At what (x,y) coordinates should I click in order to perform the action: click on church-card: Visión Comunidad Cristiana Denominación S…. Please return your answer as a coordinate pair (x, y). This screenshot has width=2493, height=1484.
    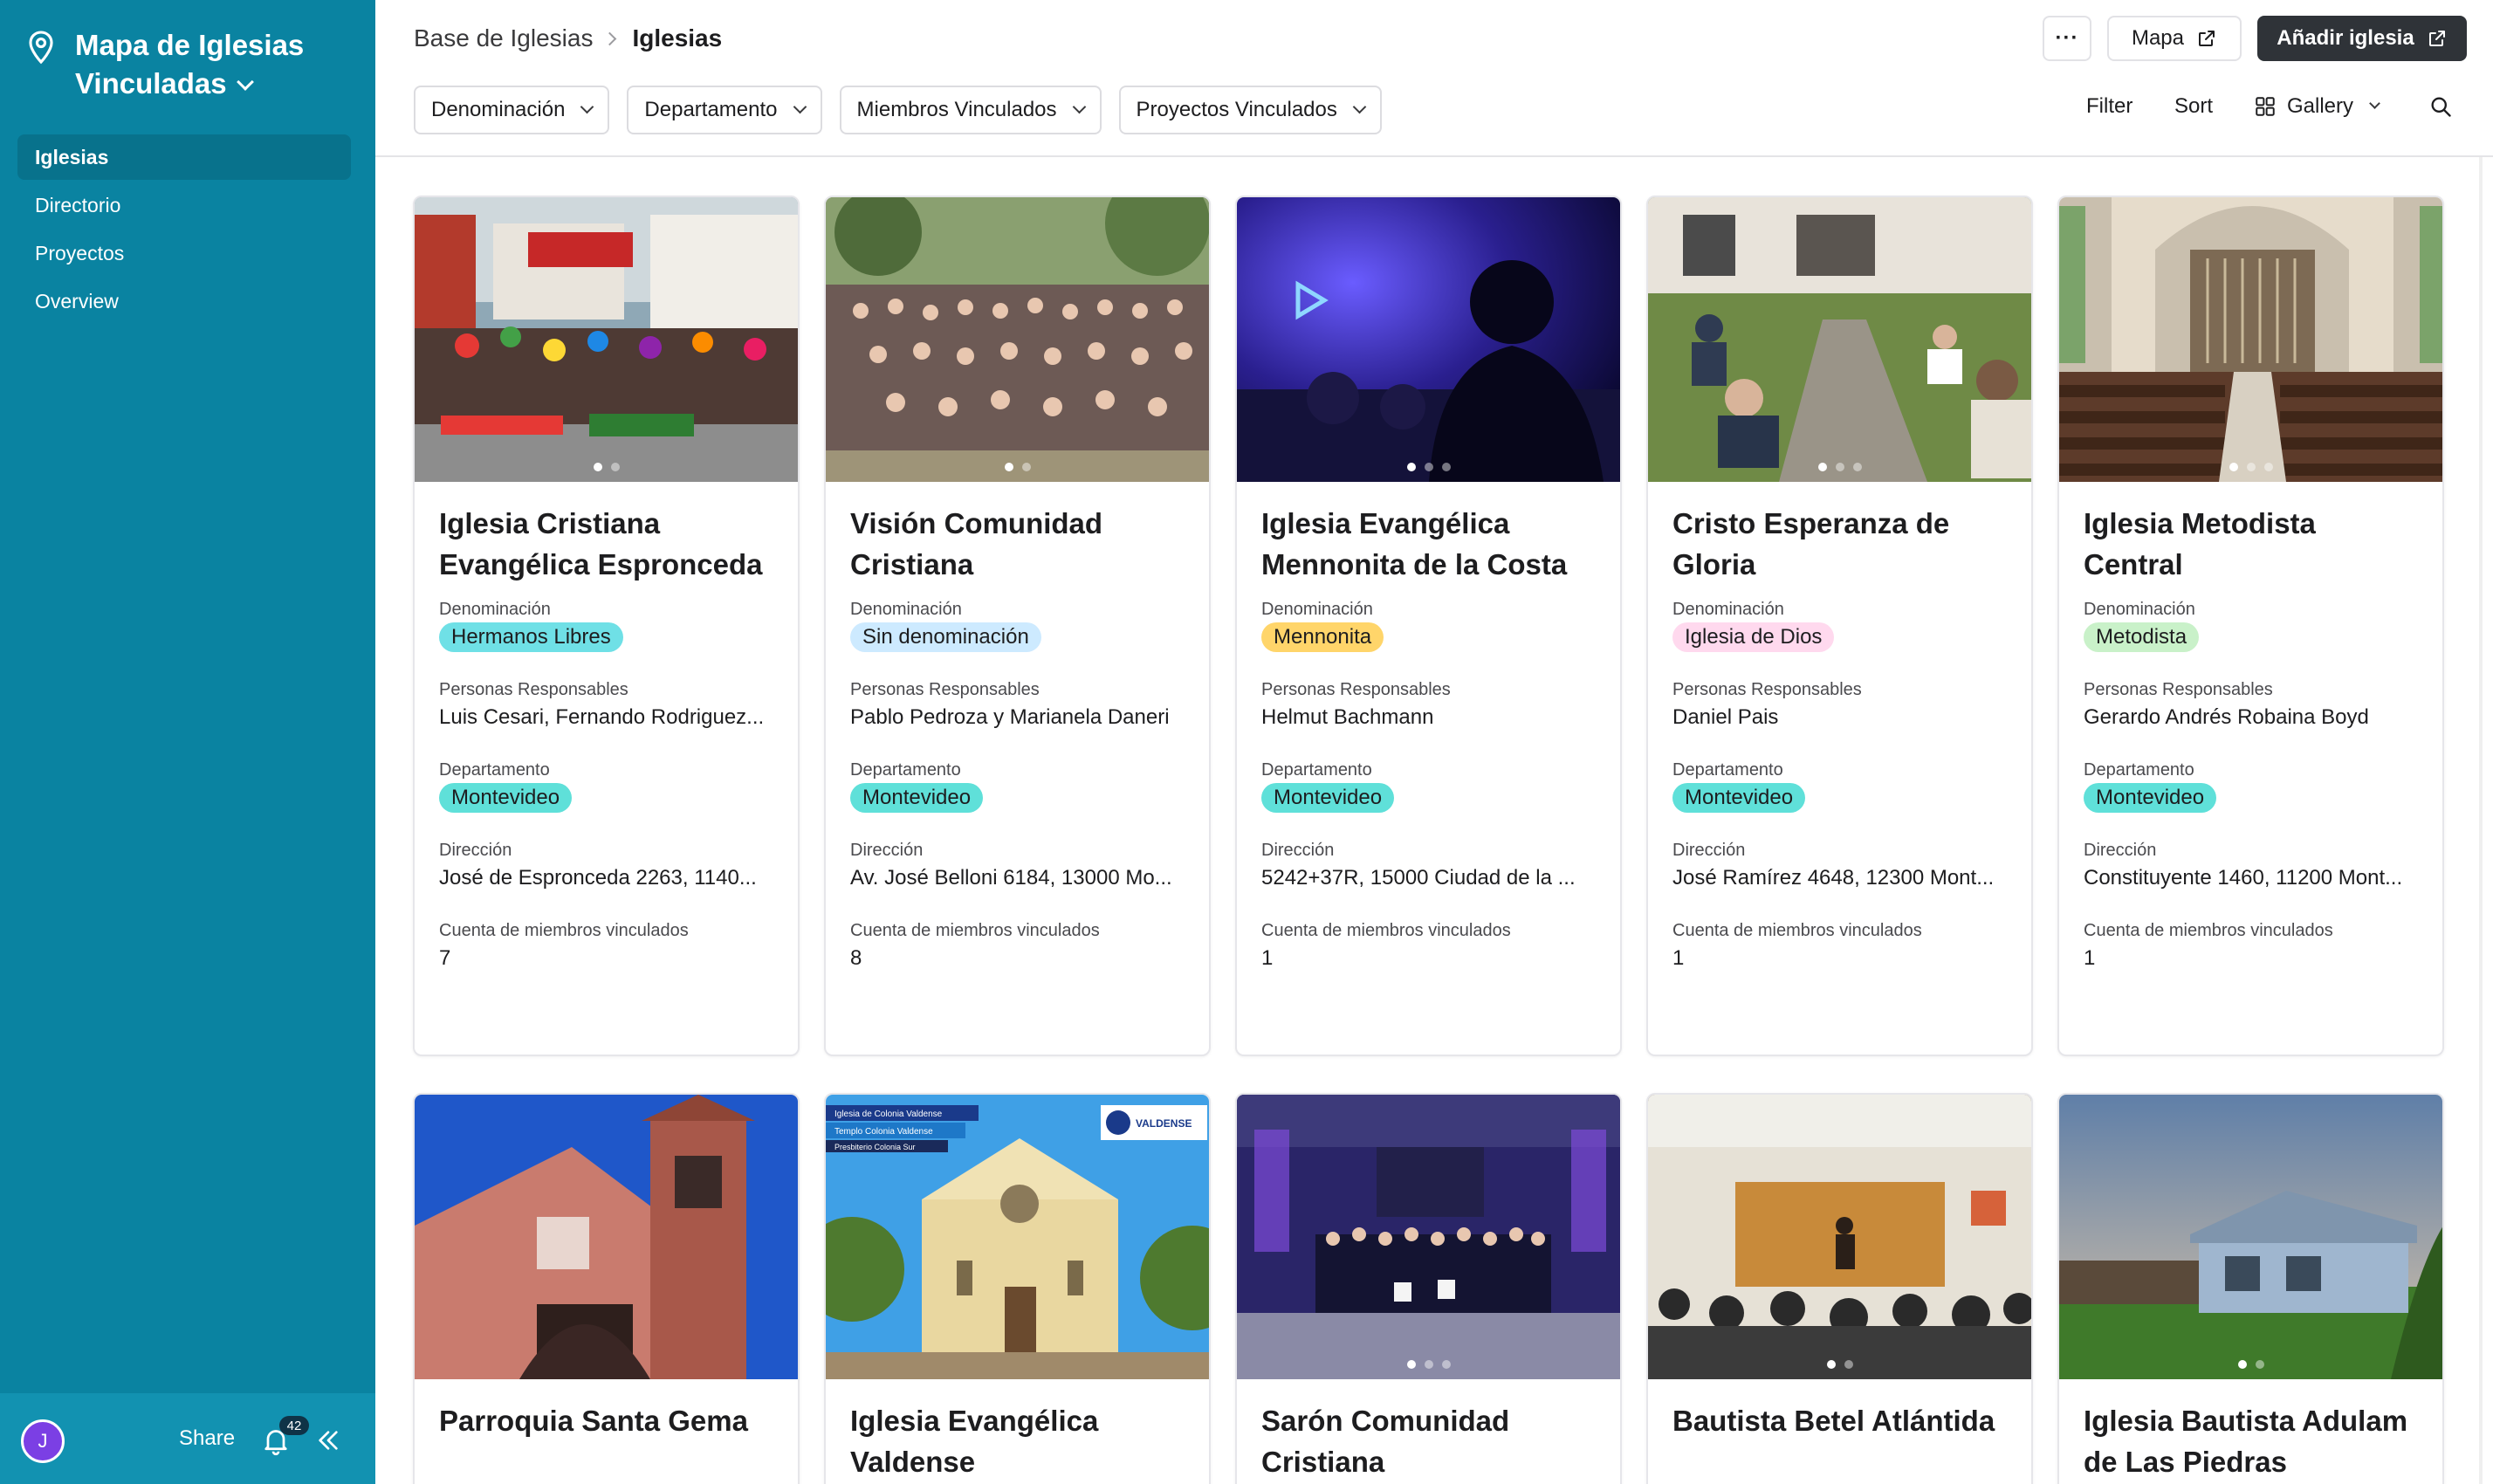
    Looking at the image, I should click on (1017, 626).